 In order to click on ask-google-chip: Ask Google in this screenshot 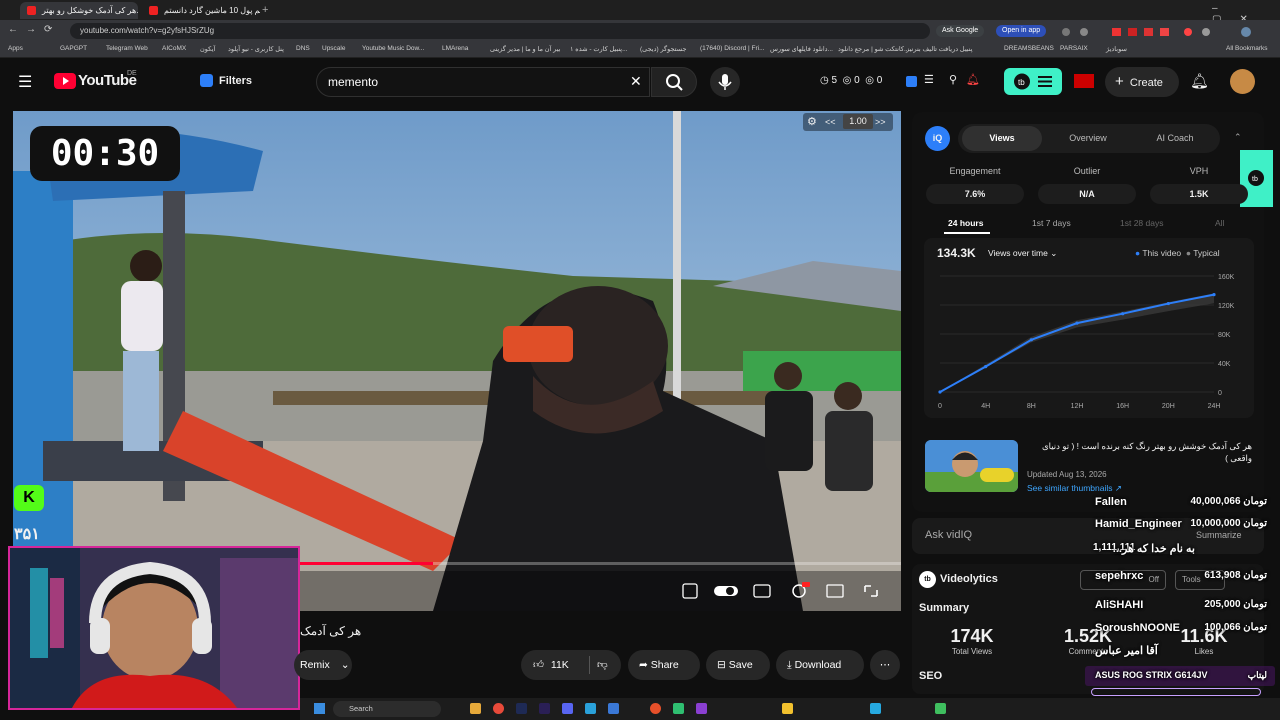, I will do `click(960, 31)`.